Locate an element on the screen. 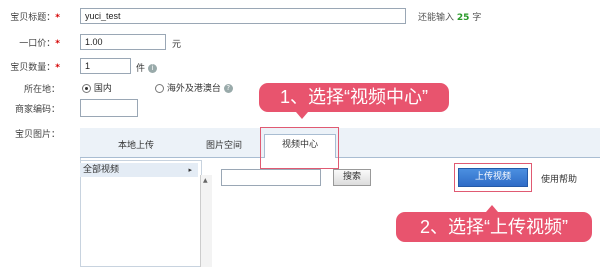 The height and width of the screenshot is (267, 600). info-icon: i is located at coordinates (152, 68).